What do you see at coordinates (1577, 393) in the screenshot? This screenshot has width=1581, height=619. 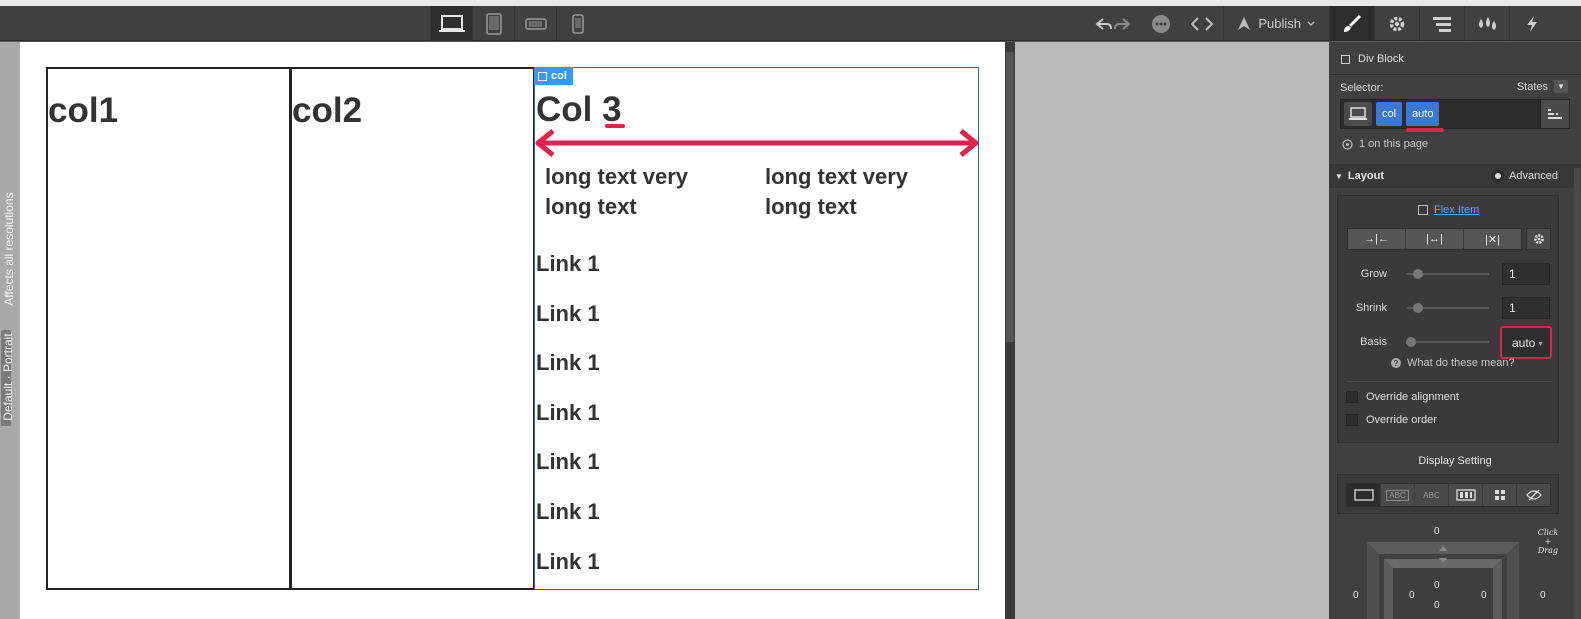 I see `panel-scrollbar` at bounding box center [1577, 393].